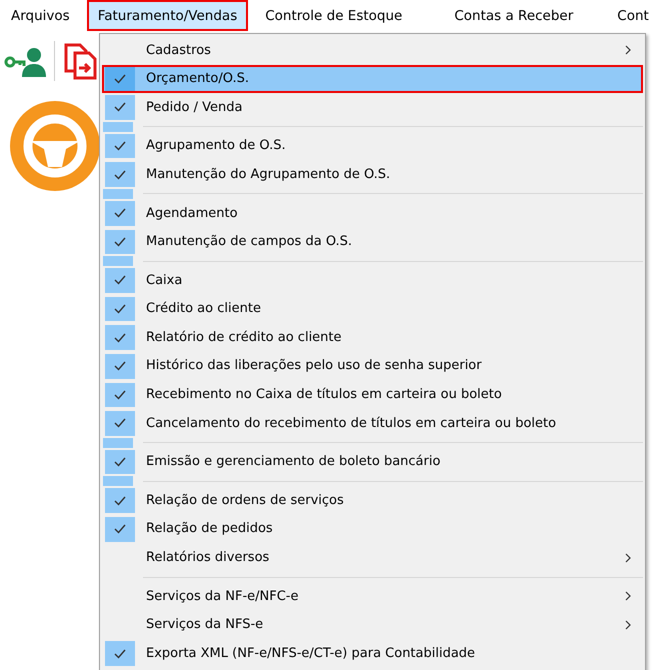 The image size is (652, 670). I want to click on menu-bar-item: Contas a Receber, so click(513, 15).